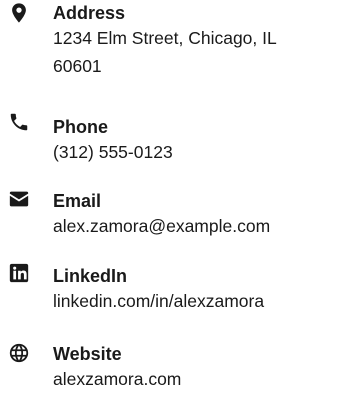 This screenshot has height=420, width=351. What do you see at coordinates (202, 379) in the screenshot?
I see `website-value: alexzamora.com` at bounding box center [202, 379].